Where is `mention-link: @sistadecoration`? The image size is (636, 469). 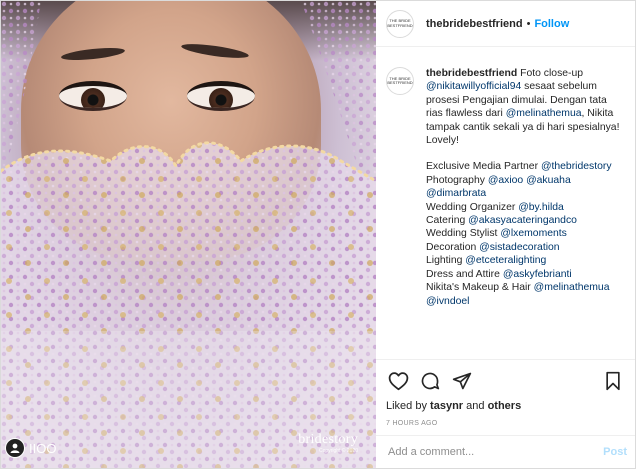 mention-link: @sistadecoration is located at coordinates (519, 247).